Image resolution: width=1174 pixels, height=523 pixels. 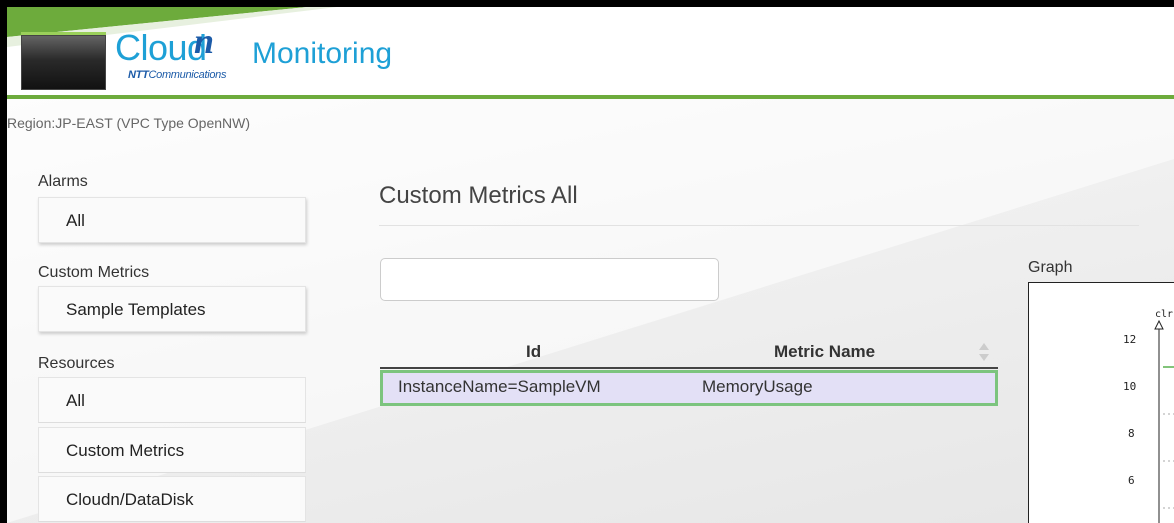 I want to click on sidebar-item-resources-all: All, so click(x=172, y=400).